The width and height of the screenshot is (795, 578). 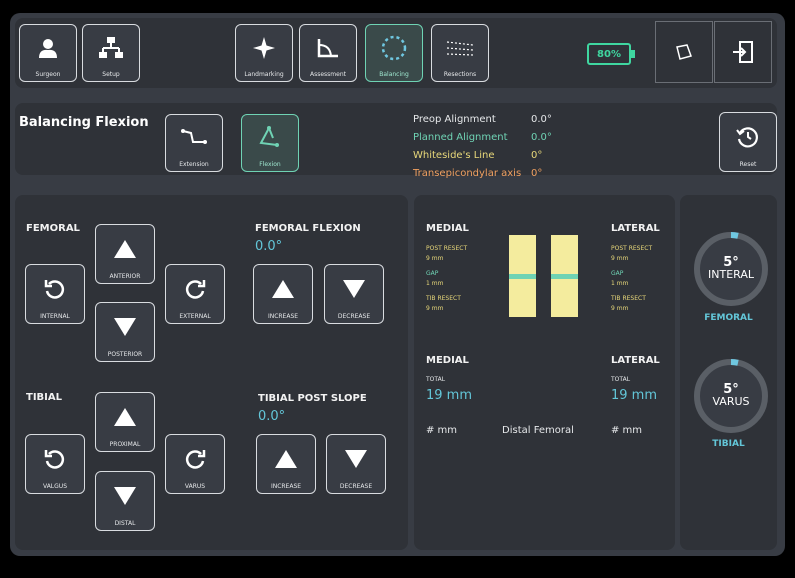 I want to click on whitesides-line-label: Whiteside's Line, so click(x=454, y=155).